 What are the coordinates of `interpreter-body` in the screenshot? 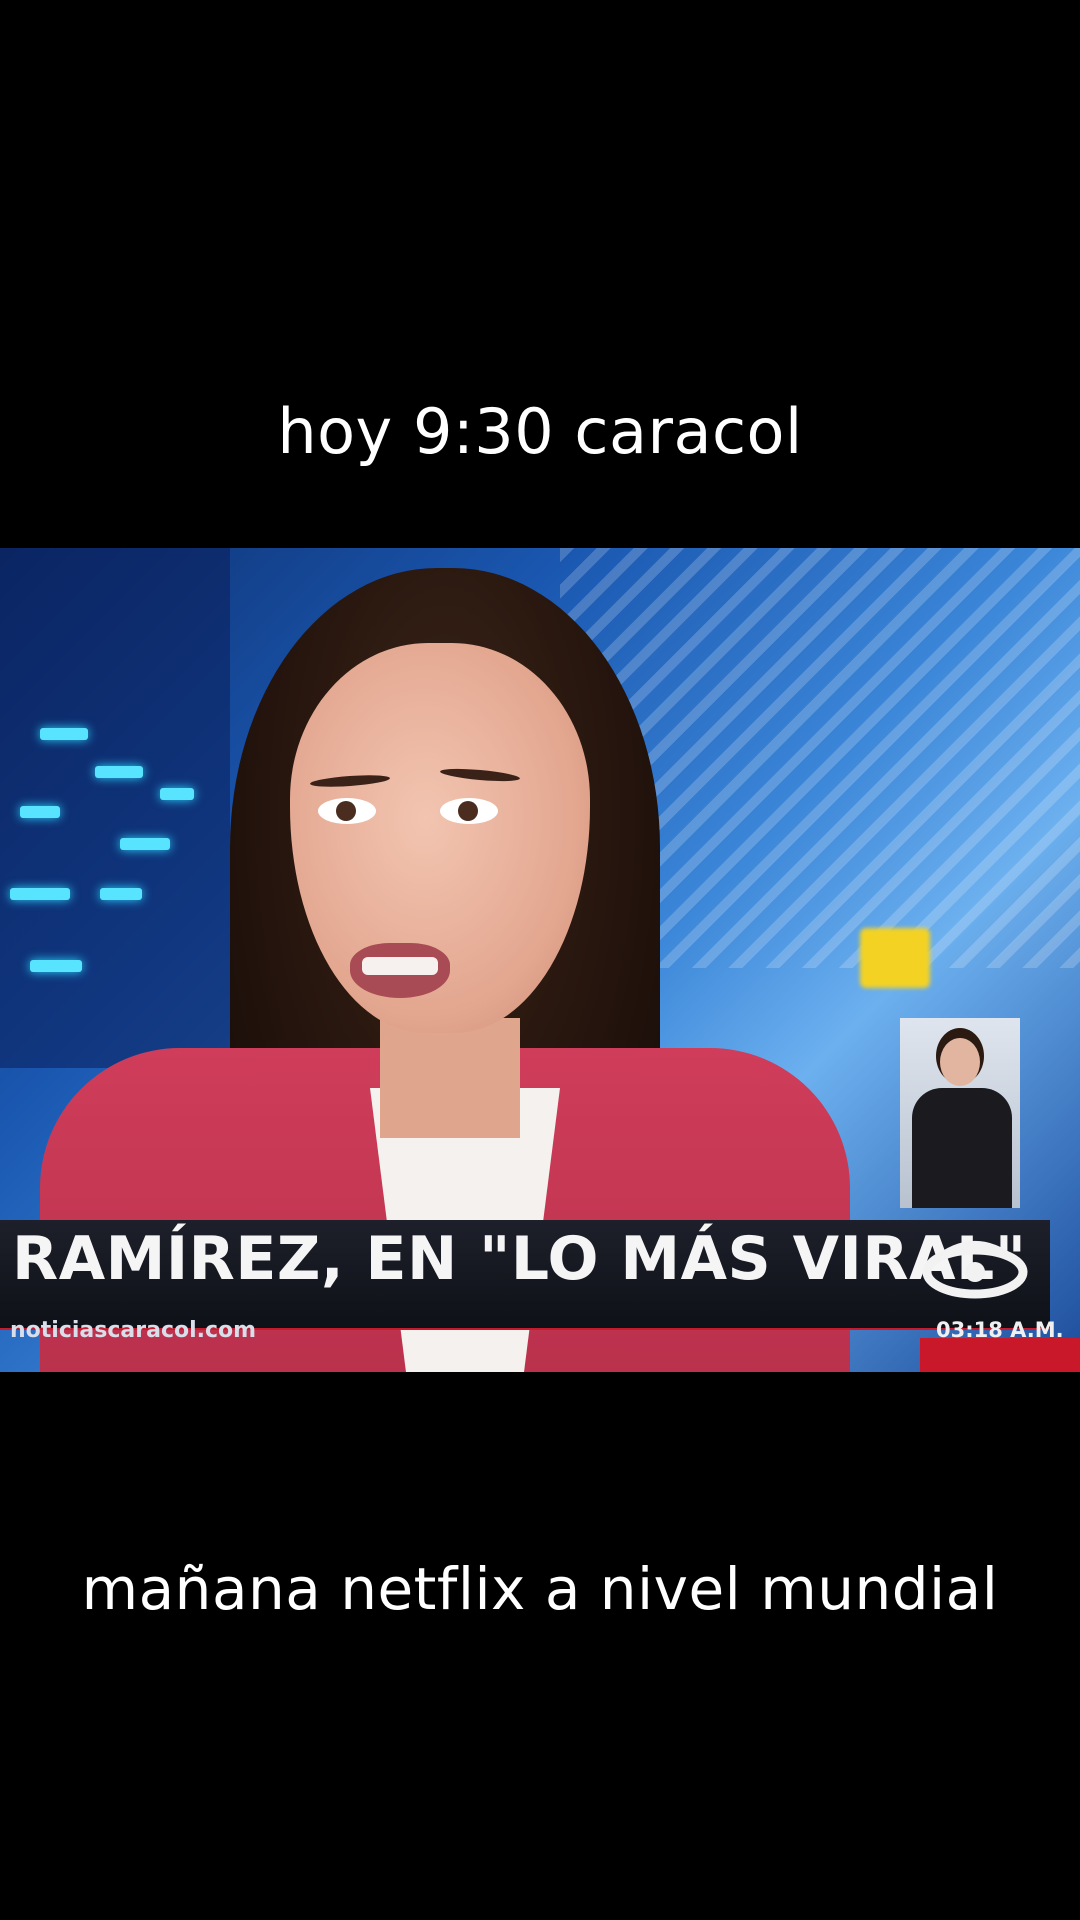 It's located at (962, 1148).